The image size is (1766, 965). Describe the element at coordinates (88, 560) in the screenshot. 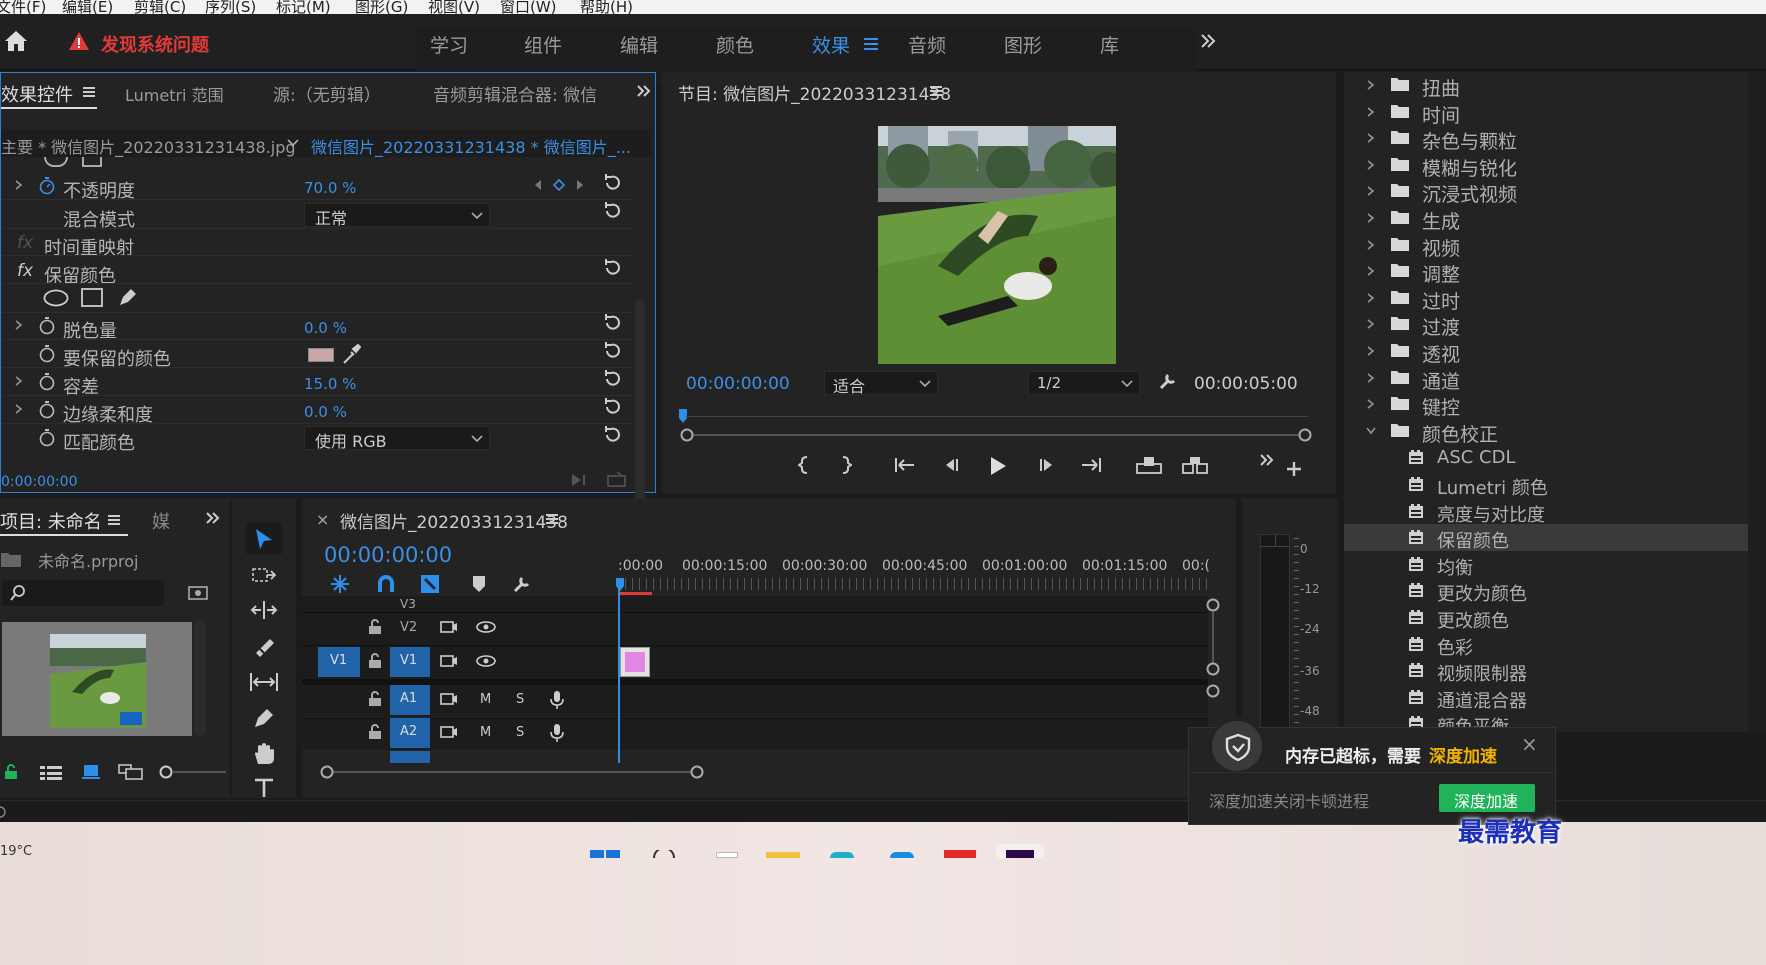

I see `project-file-name: 未命名.prproj` at that location.